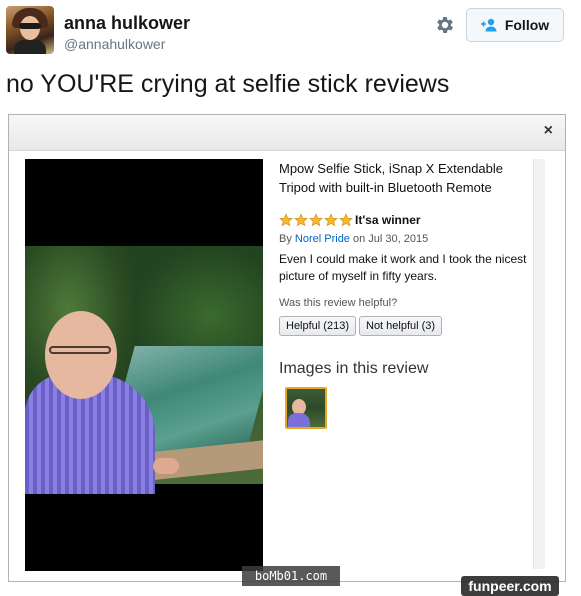 The image size is (581, 596). What do you see at coordinates (306, 408) in the screenshot?
I see `review-image-thumbnail` at bounding box center [306, 408].